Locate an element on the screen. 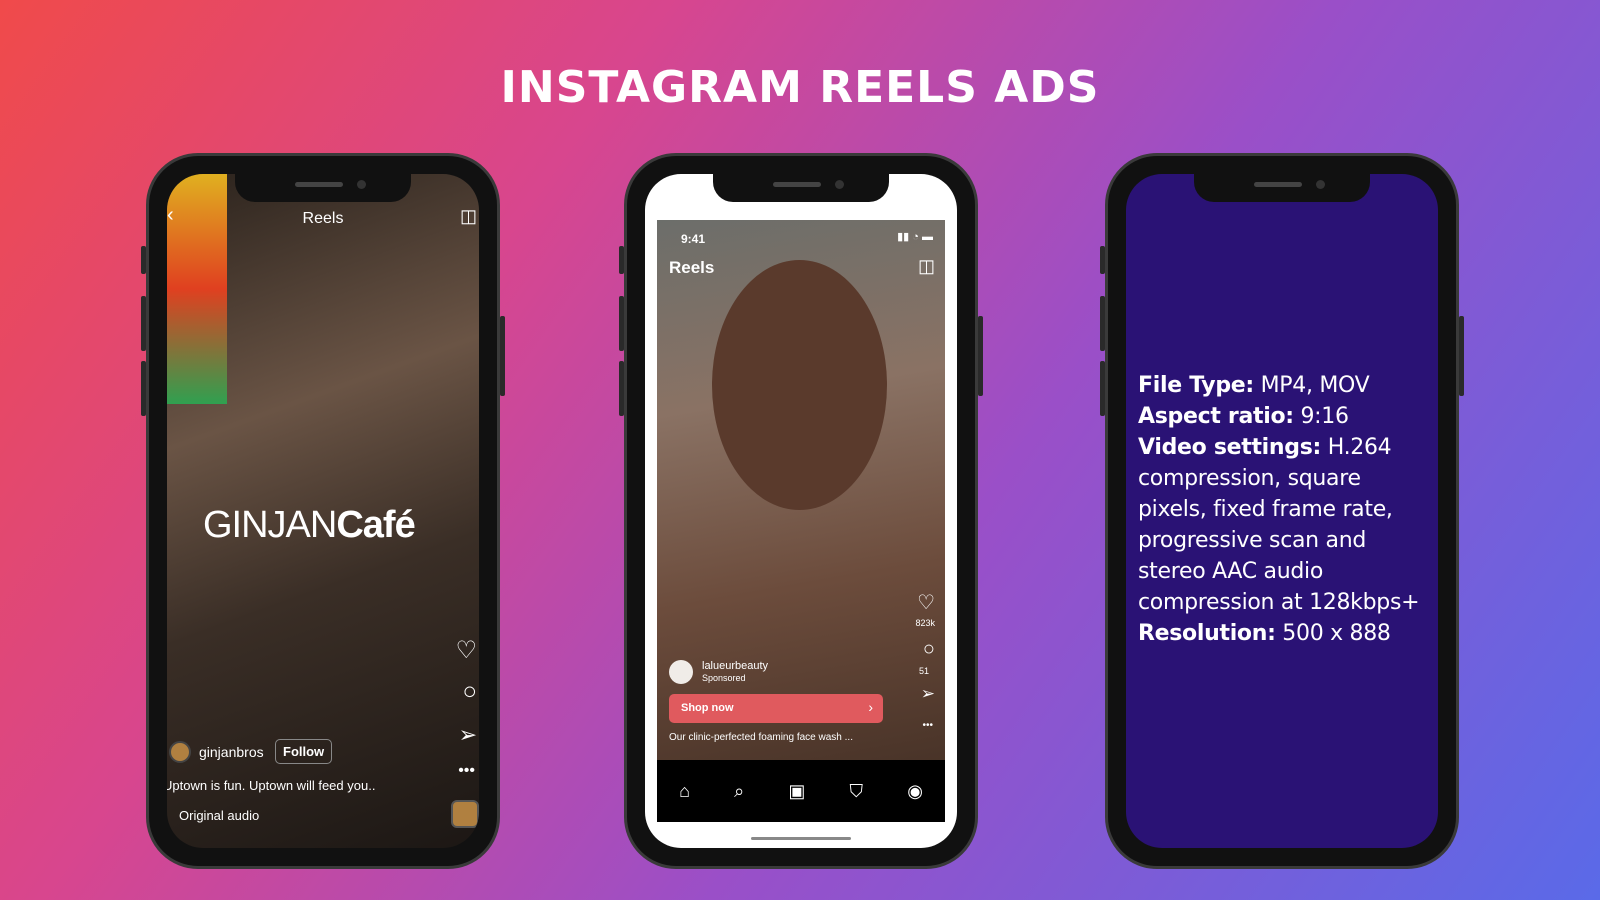 The width and height of the screenshot is (1600, 900). home-icon: ⌂ is located at coordinates (684, 791).